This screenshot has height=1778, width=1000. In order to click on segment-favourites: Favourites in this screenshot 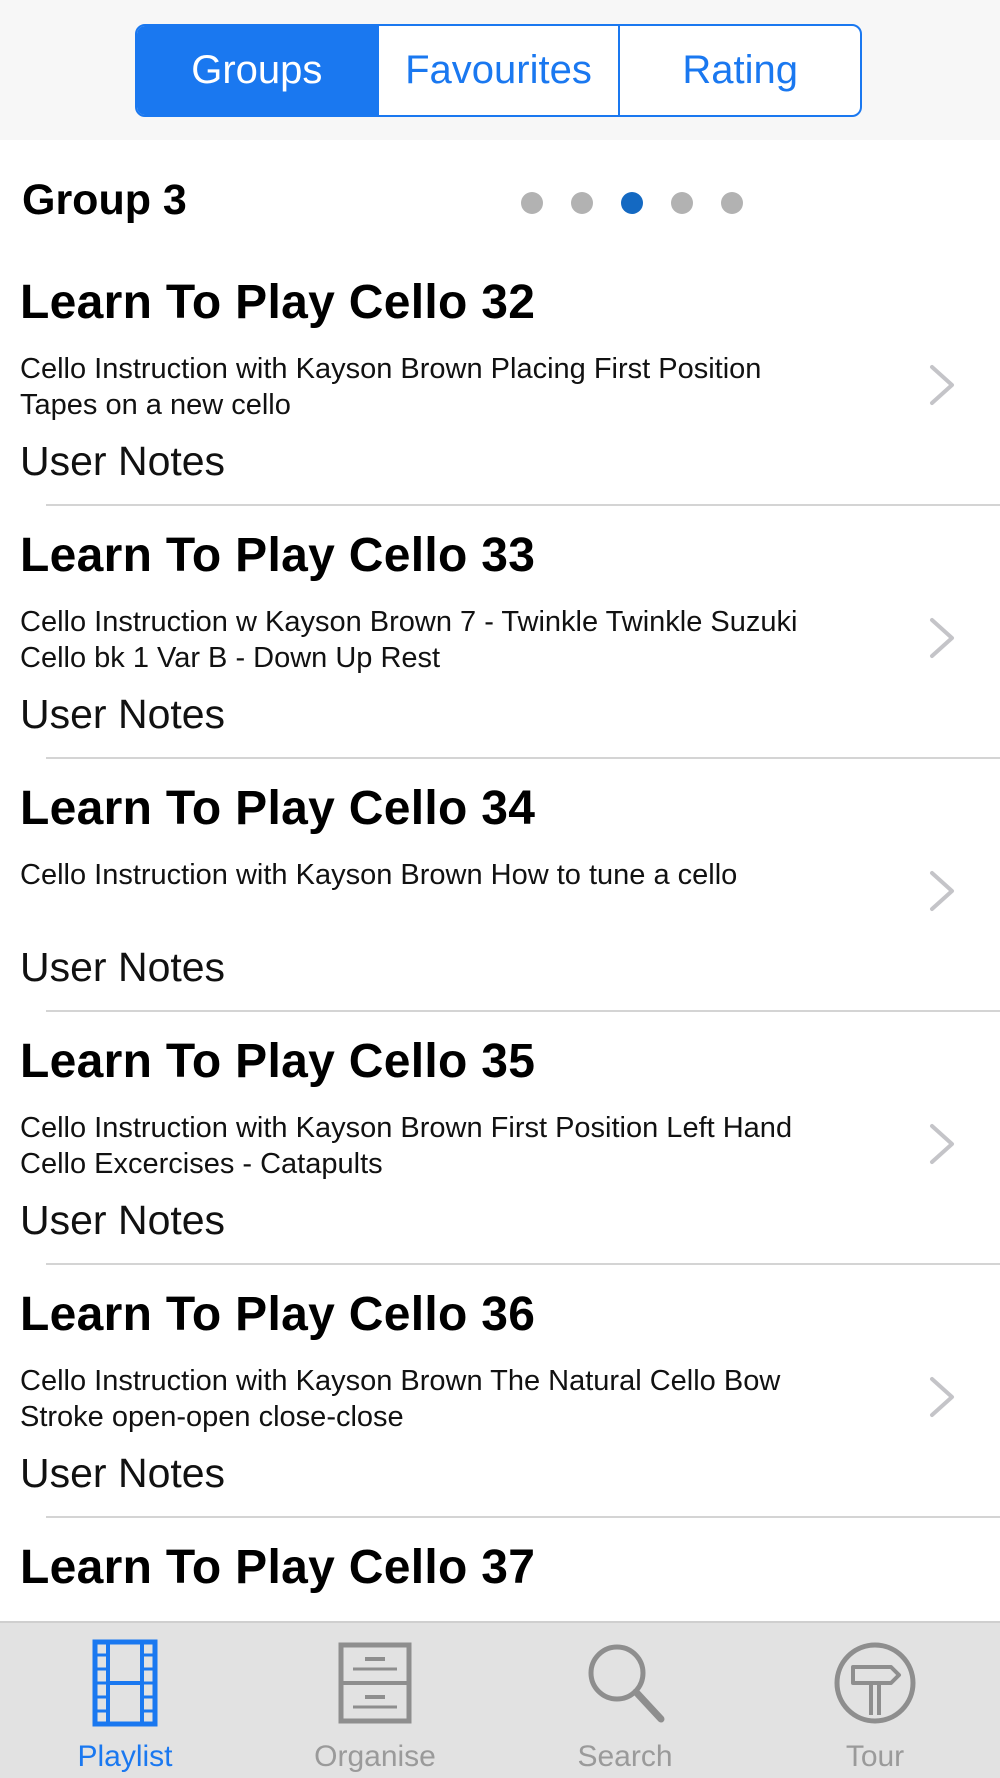, I will do `click(497, 70)`.